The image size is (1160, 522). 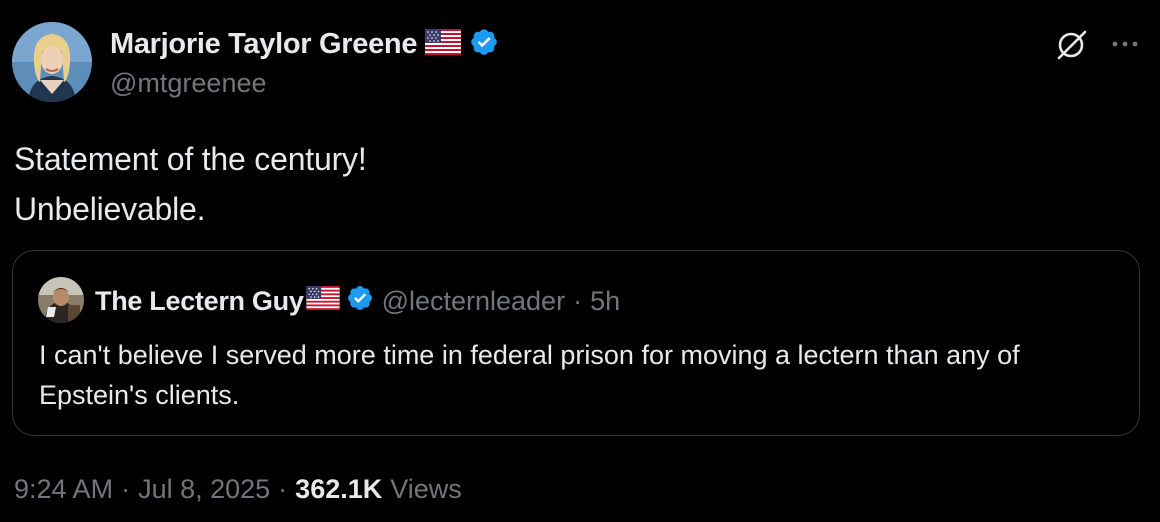 I want to click on author-handle: @mtgreenee, so click(x=188, y=83).